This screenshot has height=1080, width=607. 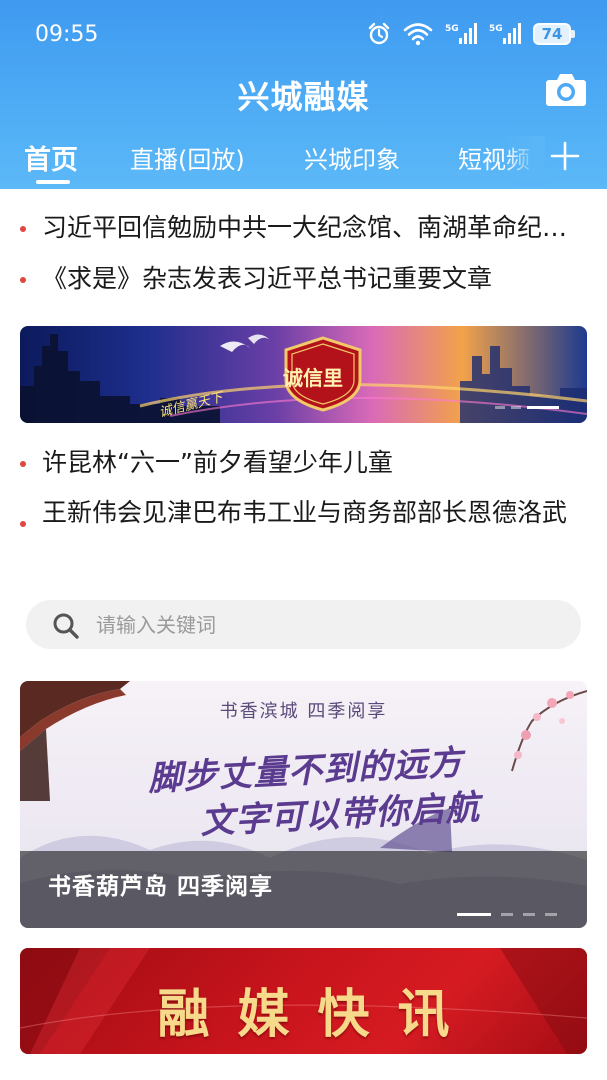 What do you see at coordinates (303, 487) in the screenshot?
I see `news-list: 许昆林“六一”前夕看望少年儿童 王新伟会见津巴布韦工业与商务部部长恩德洛武` at bounding box center [303, 487].